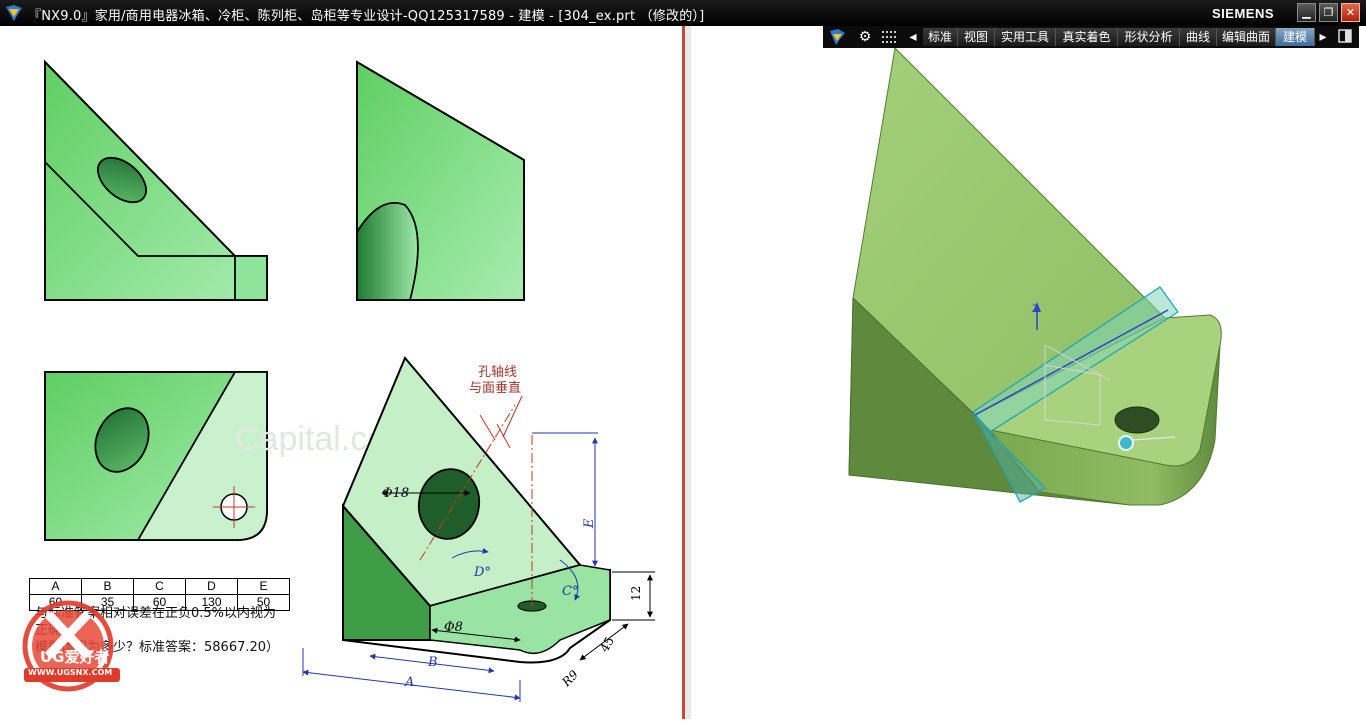 The height and width of the screenshot is (723, 1366). Describe the element at coordinates (570, 678) in the screenshot. I see `dim-r9-label: R9` at that location.